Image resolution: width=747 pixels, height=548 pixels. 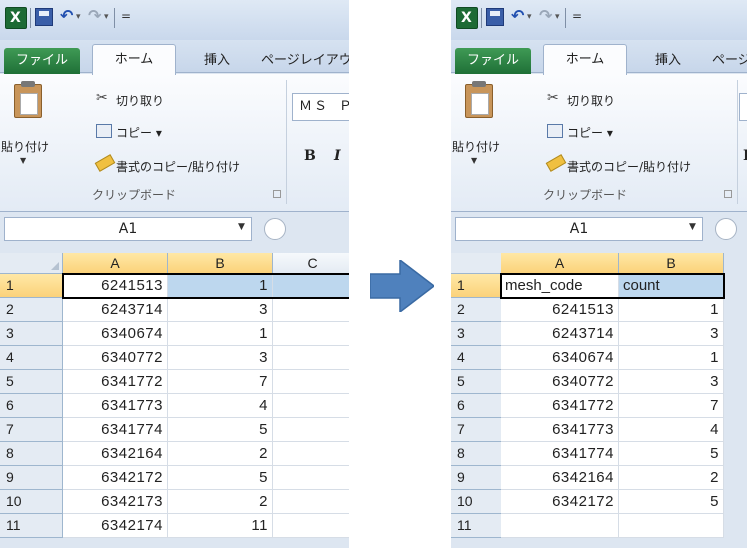 What do you see at coordinates (311, 526) in the screenshot?
I see `cell-c11` at bounding box center [311, 526].